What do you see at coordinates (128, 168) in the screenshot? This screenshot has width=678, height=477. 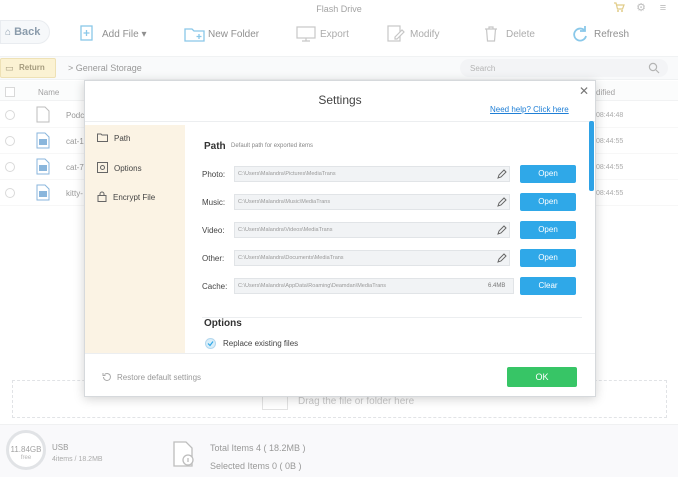 I see `sidebar-item-label: Options` at bounding box center [128, 168].